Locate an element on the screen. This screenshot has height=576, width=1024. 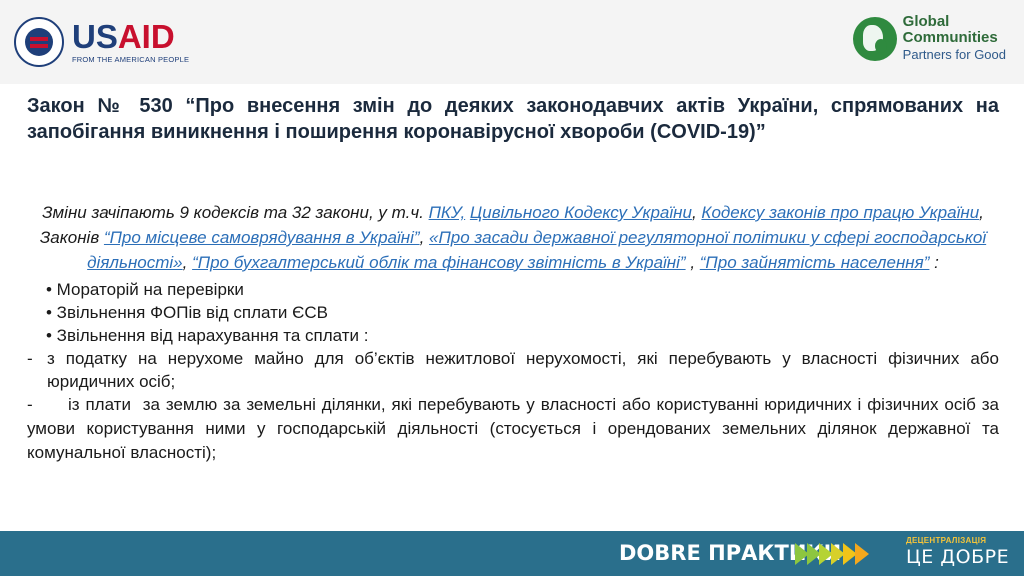
gc-tagline: Partners for Good is located at coordinates (954, 54).